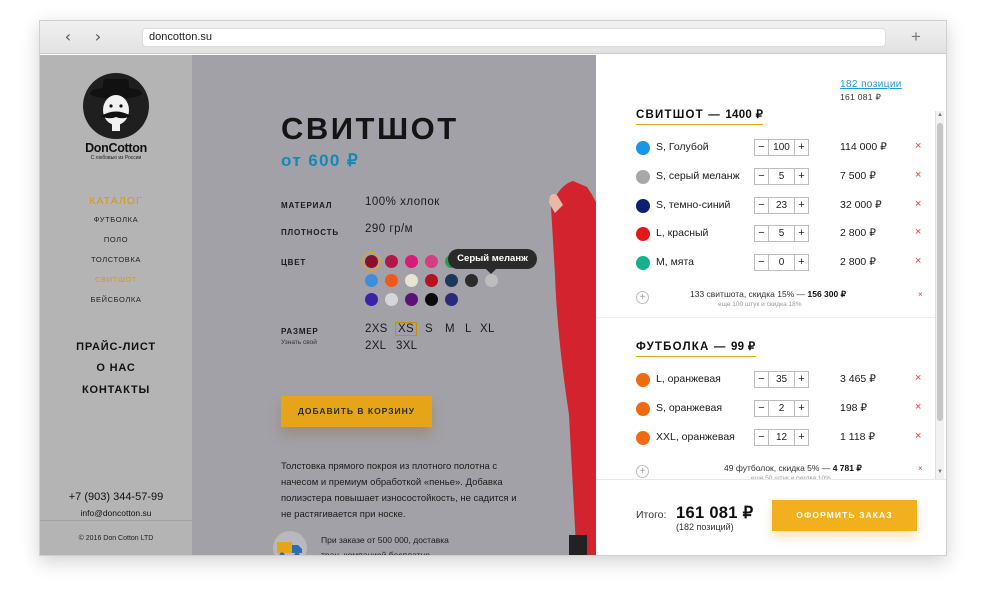  I want to click on size-option-3xl: 3XL, so click(406, 346).